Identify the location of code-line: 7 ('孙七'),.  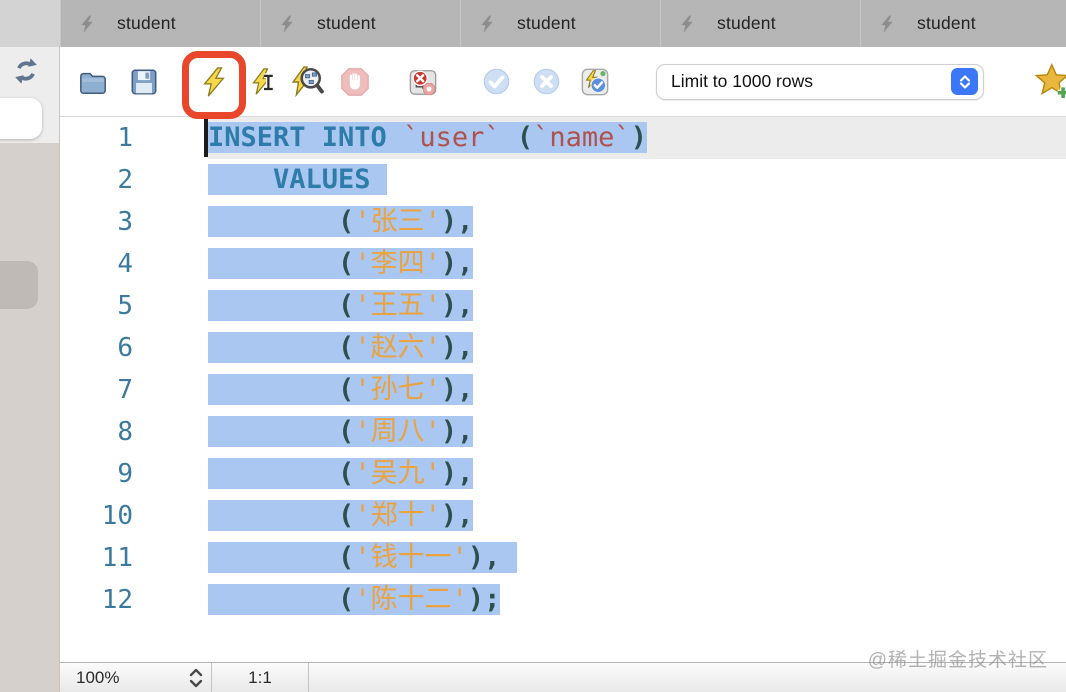
(563, 390).